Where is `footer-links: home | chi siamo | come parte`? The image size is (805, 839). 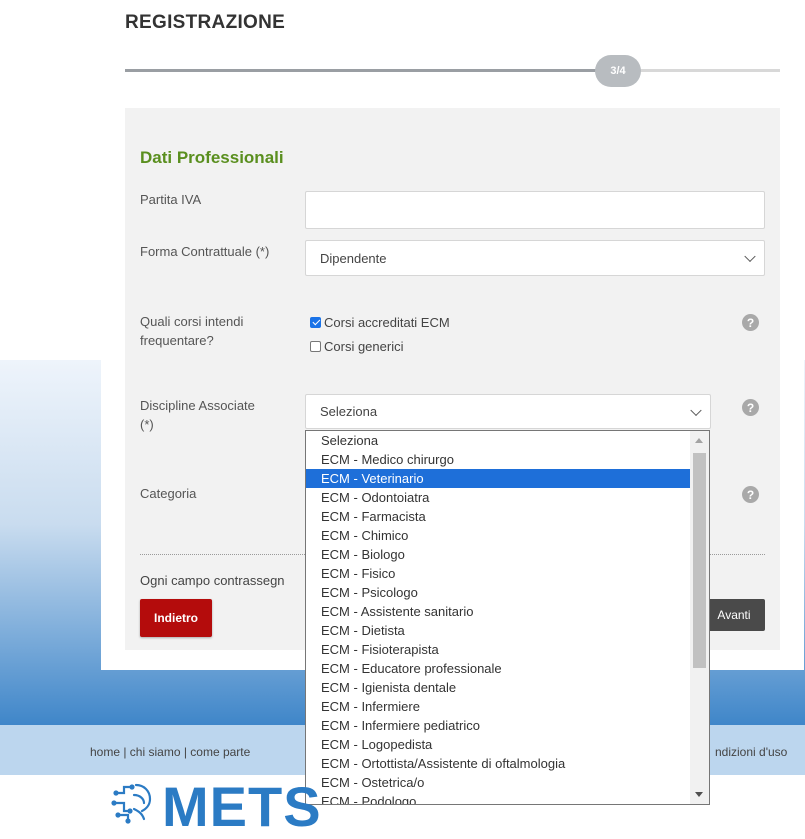
footer-links: home | chi siamo | come parte is located at coordinates (170, 752).